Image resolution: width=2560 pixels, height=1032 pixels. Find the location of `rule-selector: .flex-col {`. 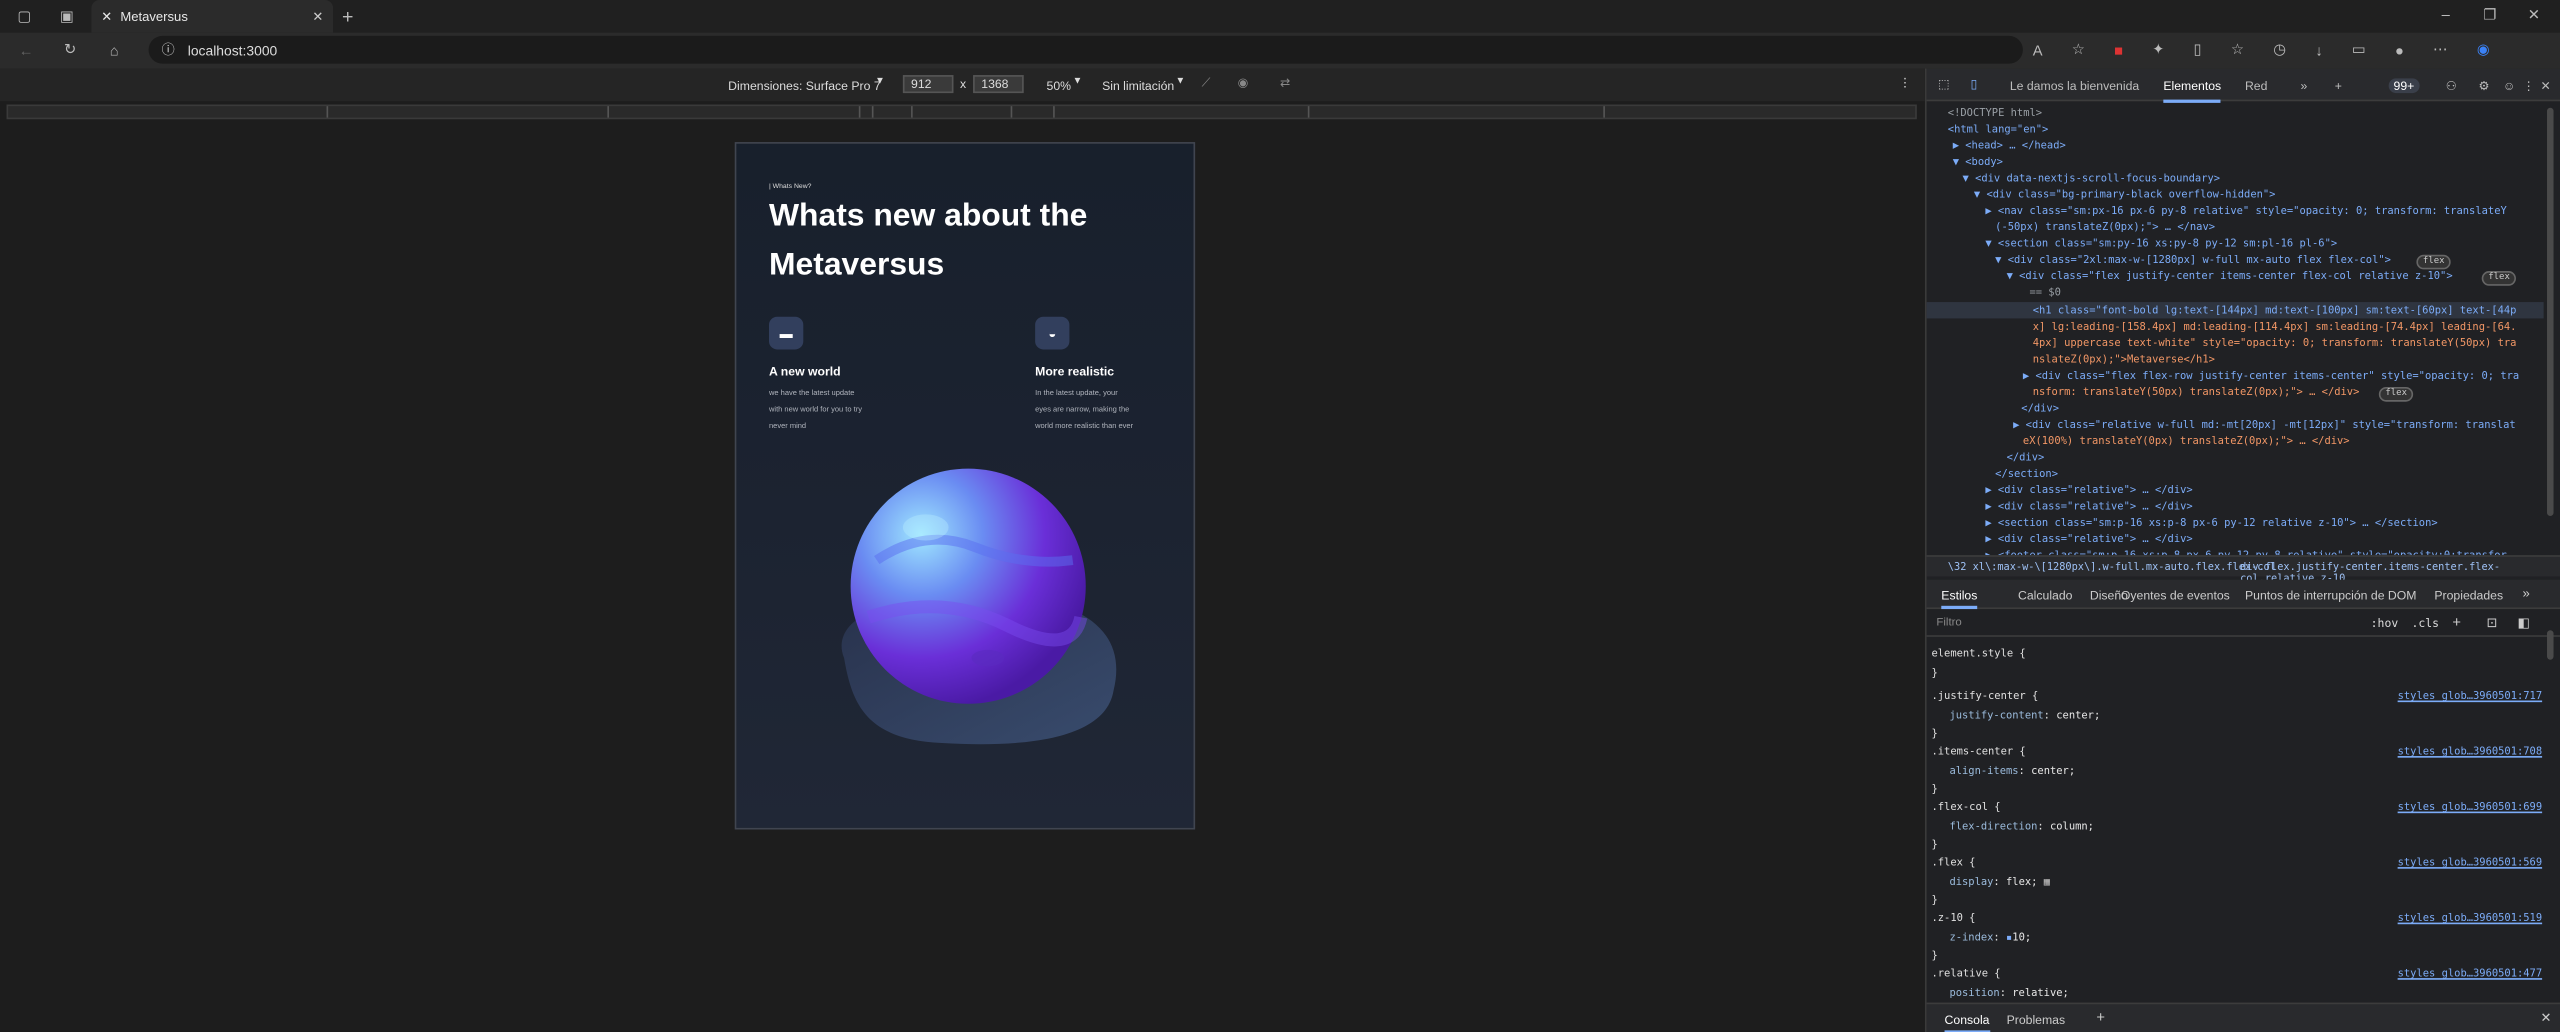

rule-selector: .flex-col { is located at coordinates (1965, 806).